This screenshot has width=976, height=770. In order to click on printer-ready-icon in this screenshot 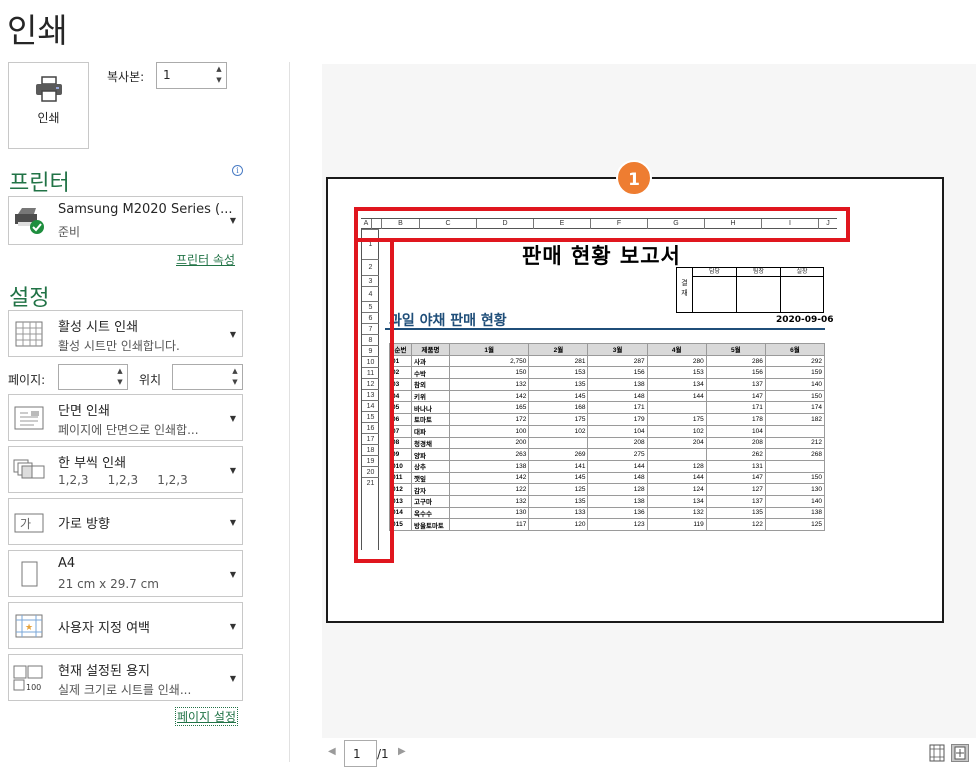, I will do `click(29, 221)`.